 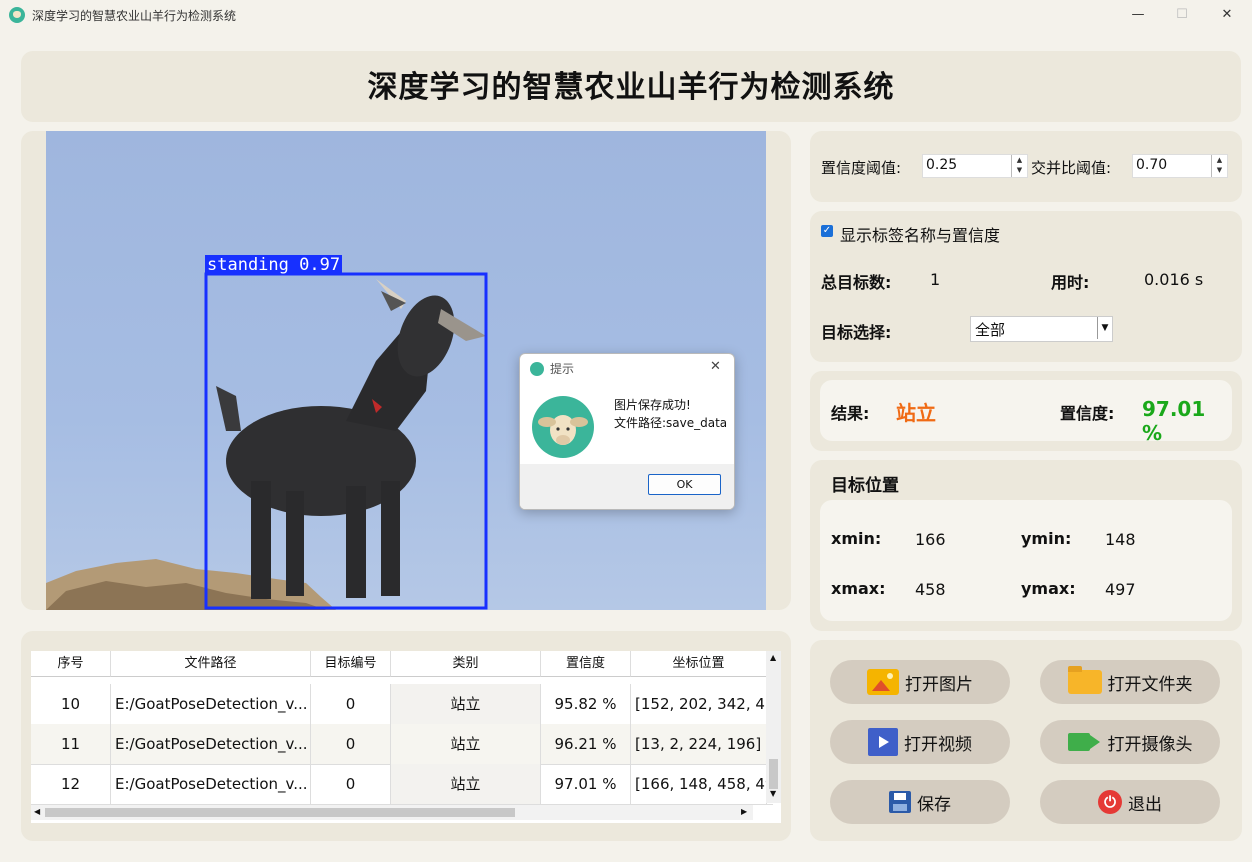 What do you see at coordinates (1227, 15) in the screenshot?
I see `close-button: ✕` at bounding box center [1227, 15].